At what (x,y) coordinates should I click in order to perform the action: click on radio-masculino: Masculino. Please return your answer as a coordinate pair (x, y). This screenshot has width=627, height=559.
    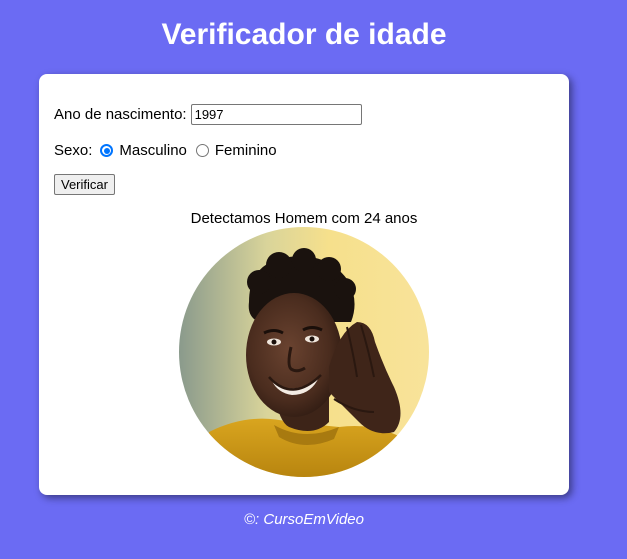
    Looking at the image, I should click on (139, 150).